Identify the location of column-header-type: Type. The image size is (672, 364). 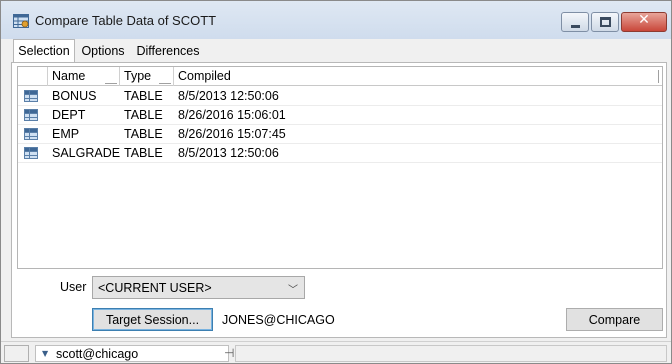
(147, 76).